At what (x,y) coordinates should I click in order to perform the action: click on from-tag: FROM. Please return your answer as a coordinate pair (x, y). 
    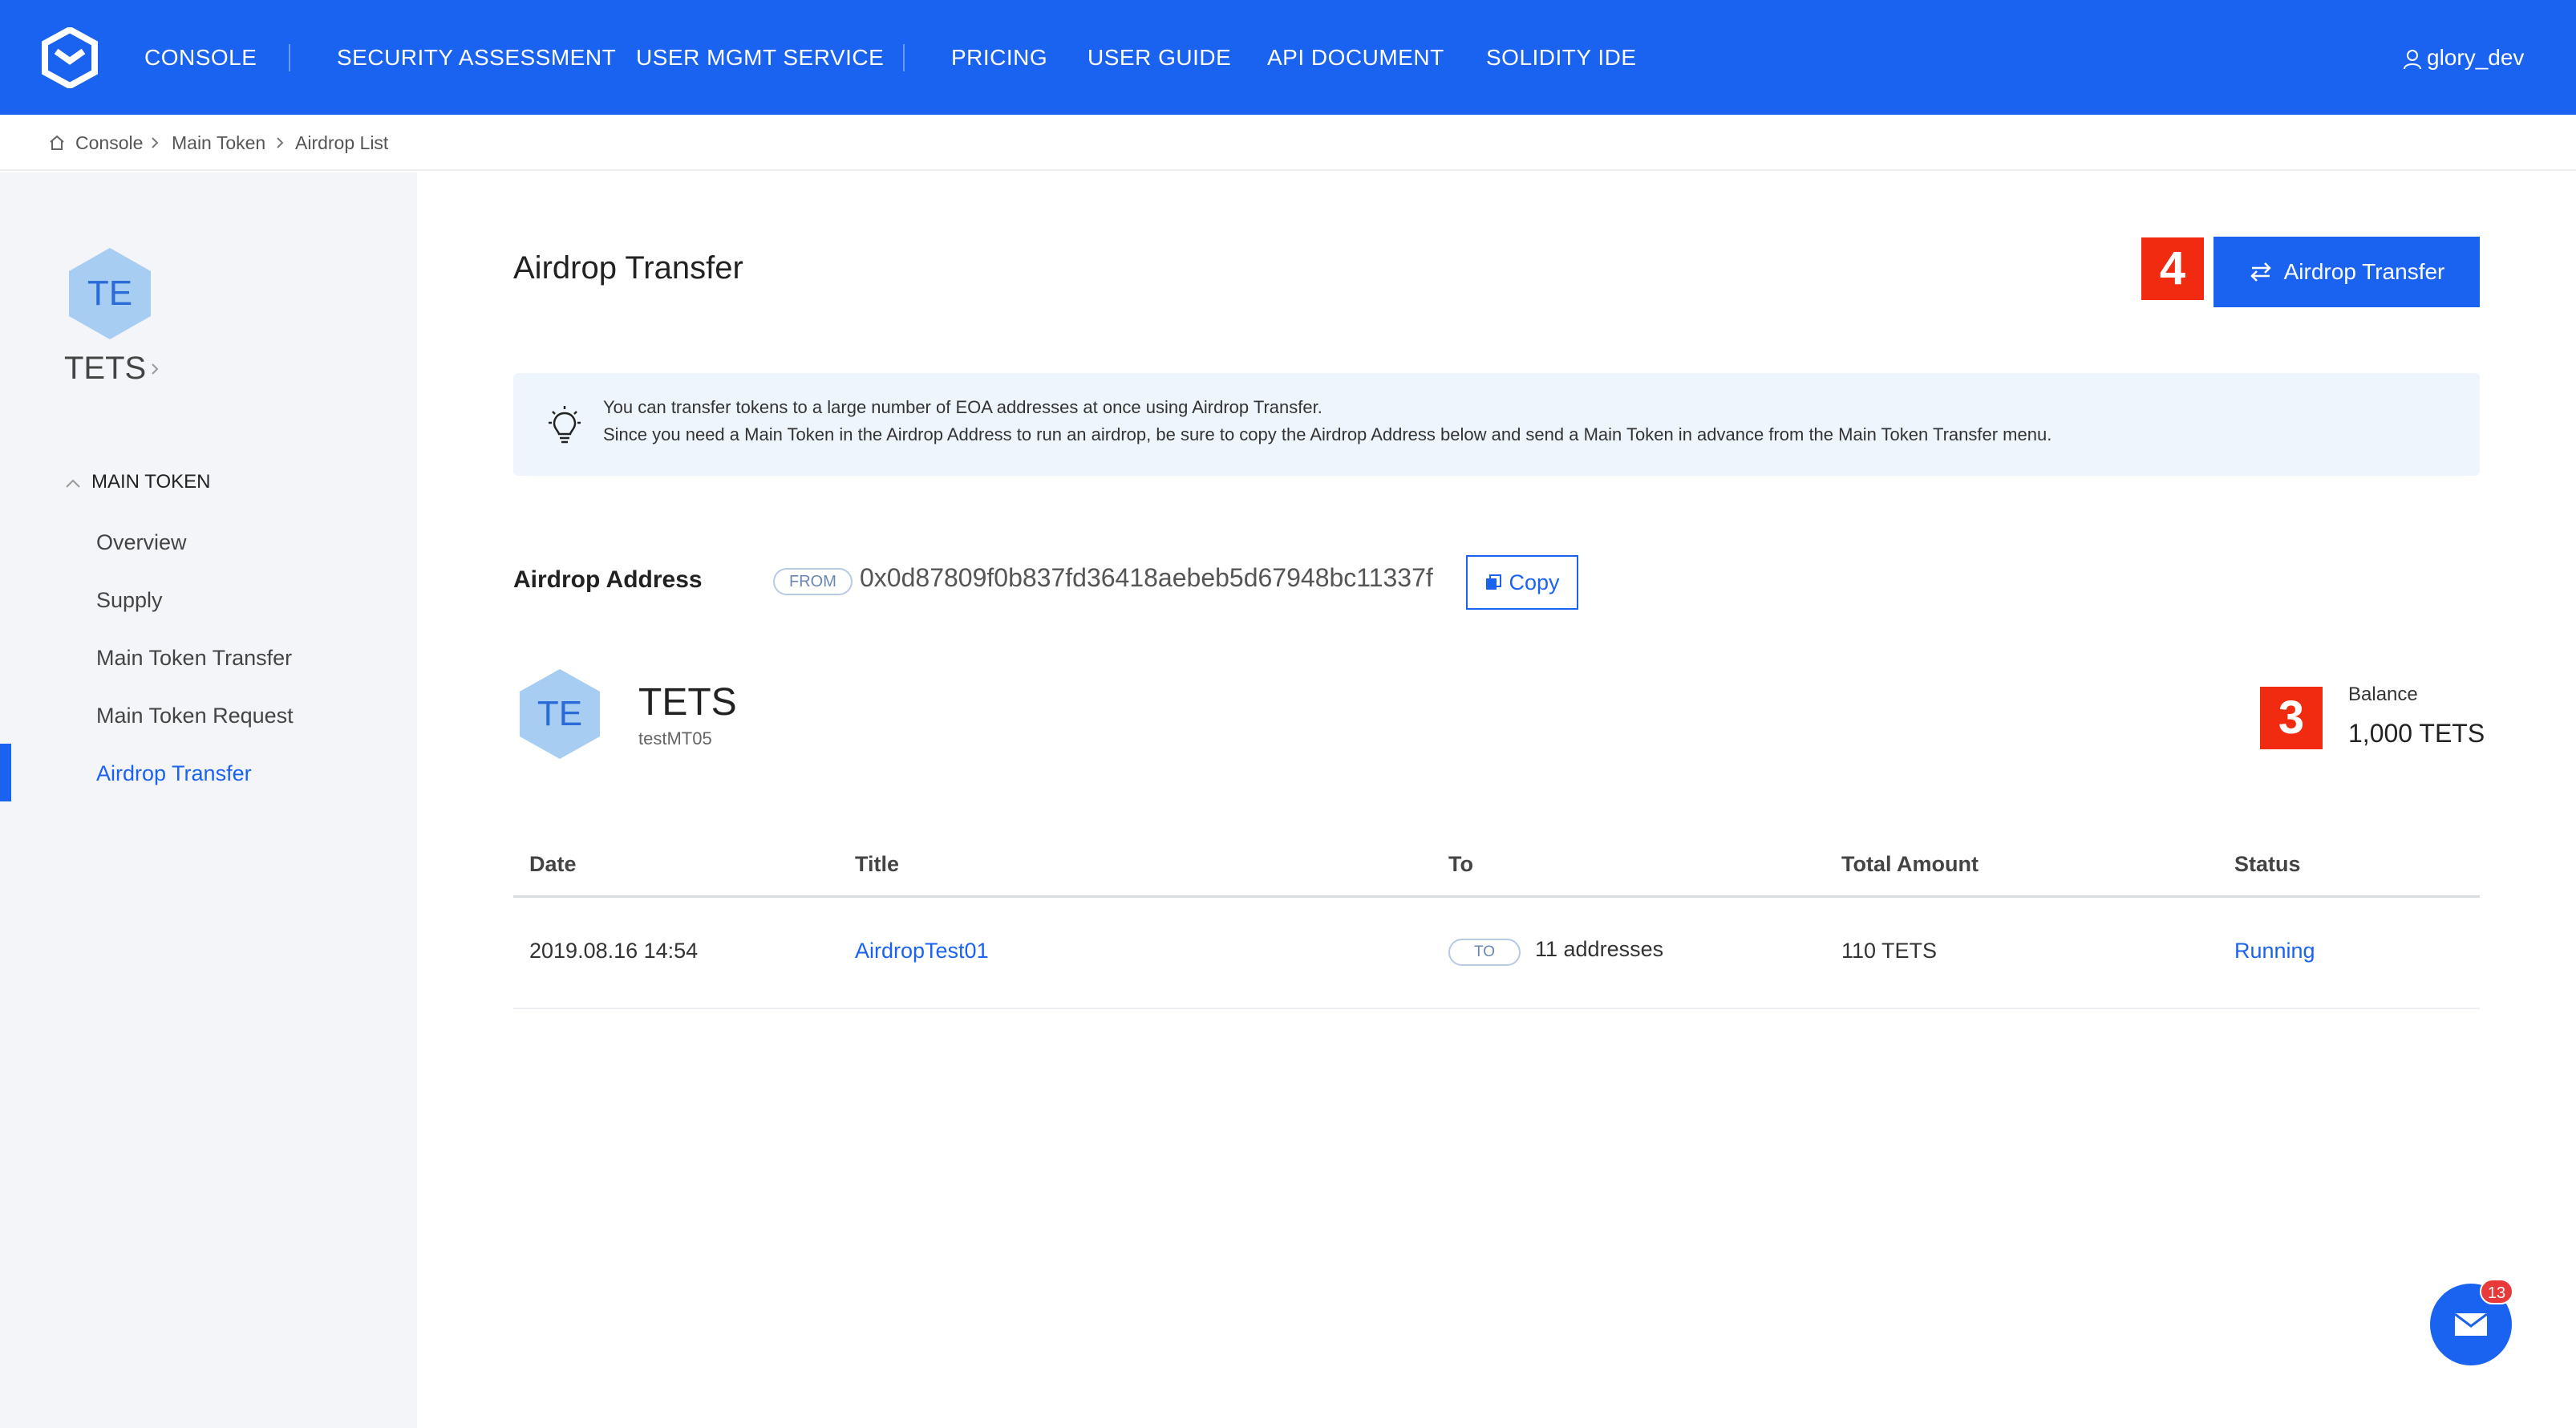
    Looking at the image, I should click on (813, 581).